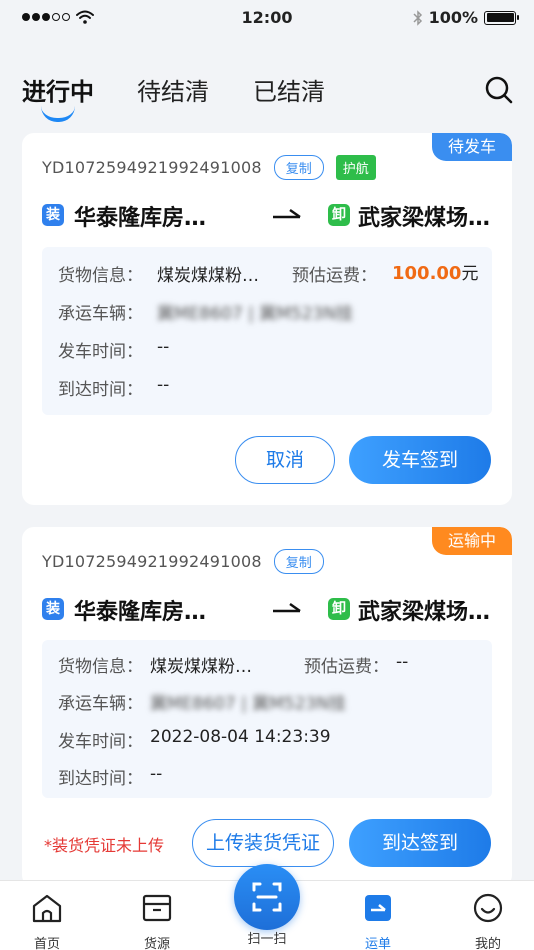  I want to click on freight-value: --, so click(402, 662).